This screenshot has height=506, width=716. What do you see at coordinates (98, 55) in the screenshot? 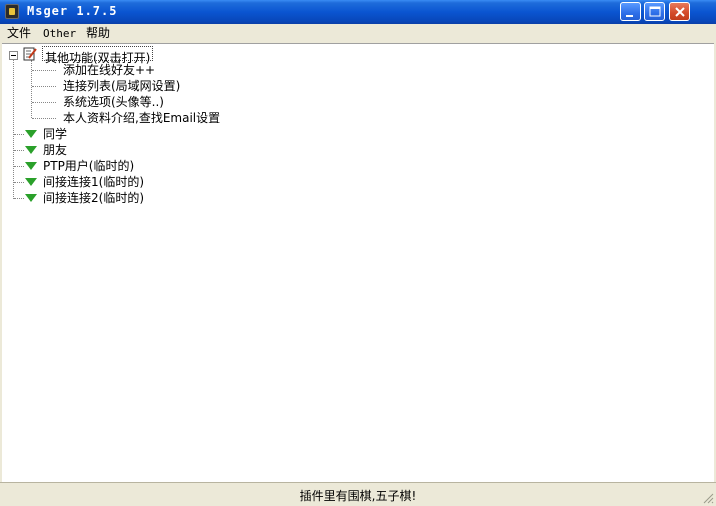
I see `tree-root-item: 其他功能(双击打开)` at bounding box center [98, 55].